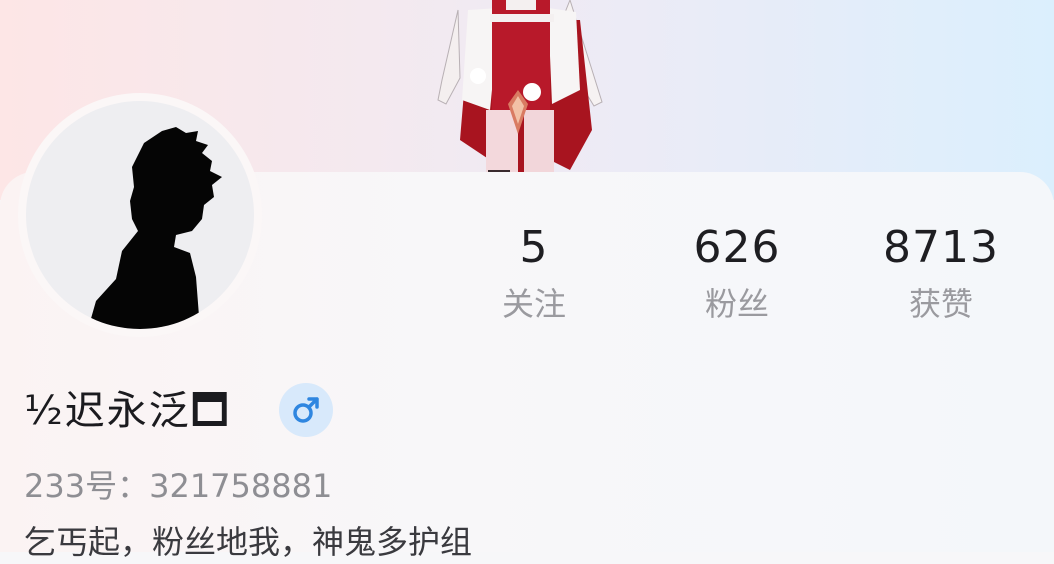 The height and width of the screenshot is (564, 1054). What do you see at coordinates (533, 304) in the screenshot?
I see `following-label: 关注` at bounding box center [533, 304].